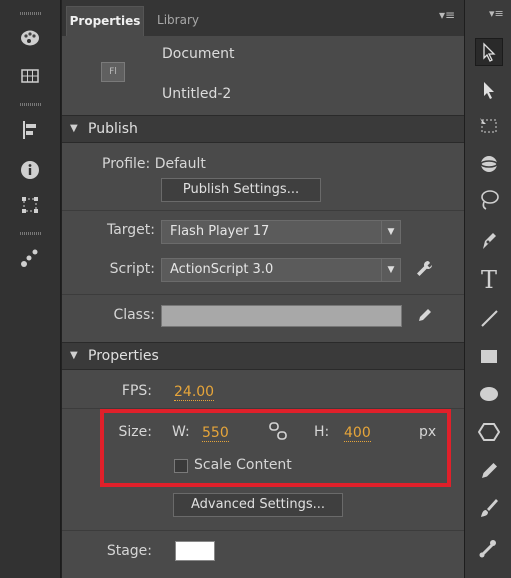 The image size is (511, 578). Describe the element at coordinates (447, 15) in the screenshot. I see `panel-menu-icon: ▾≡` at that location.